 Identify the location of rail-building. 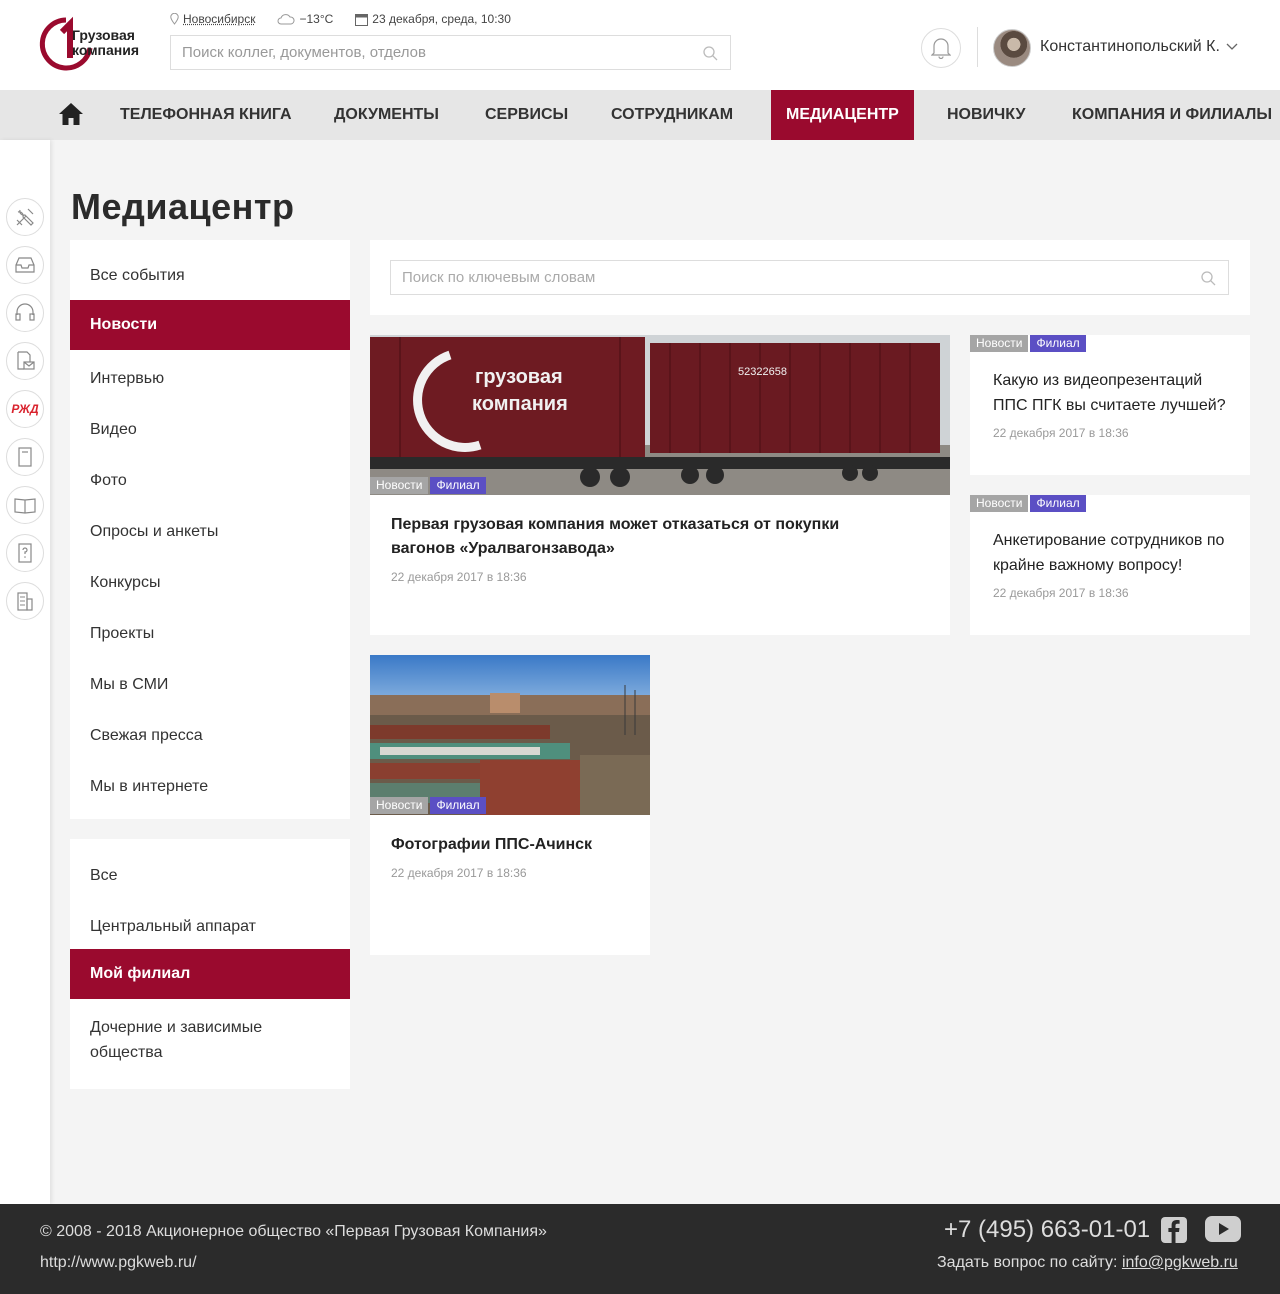
(25, 601).